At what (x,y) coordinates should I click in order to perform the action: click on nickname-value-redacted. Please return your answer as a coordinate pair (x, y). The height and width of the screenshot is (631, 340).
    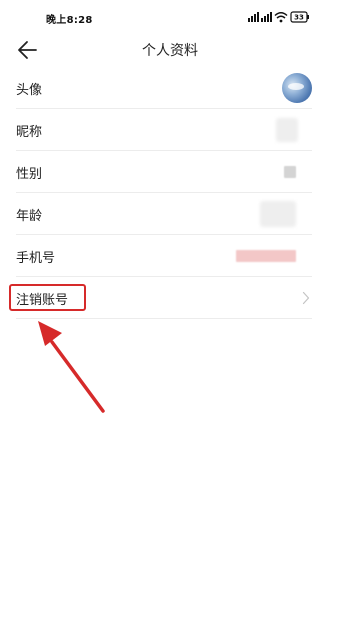
    Looking at the image, I should click on (287, 130).